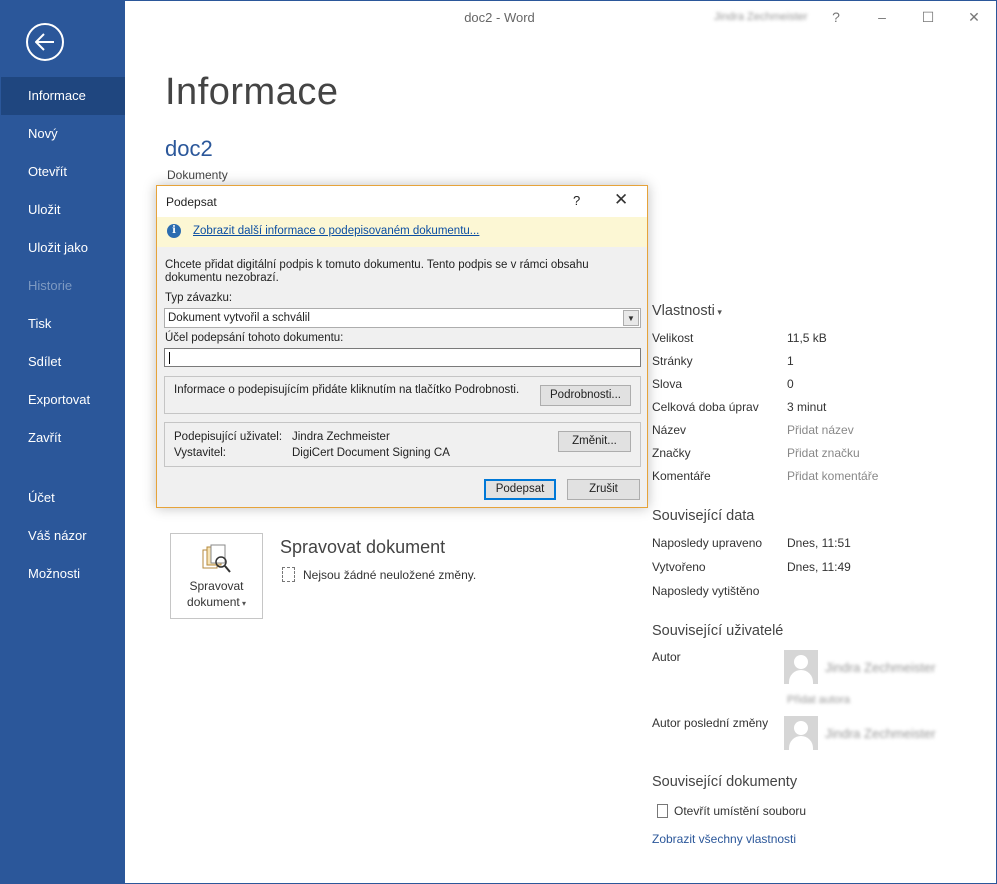 This screenshot has height=884, width=997. What do you see at coordinates (790, 384) in the screenshot?
I see `prop-value-words: 0` at bounding box center [790, 384].